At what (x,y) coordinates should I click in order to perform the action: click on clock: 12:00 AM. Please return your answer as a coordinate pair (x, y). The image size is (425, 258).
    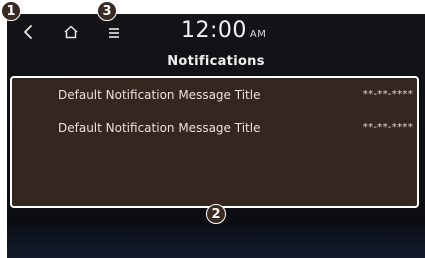
    Looking at the image, I should click on (223, 30).